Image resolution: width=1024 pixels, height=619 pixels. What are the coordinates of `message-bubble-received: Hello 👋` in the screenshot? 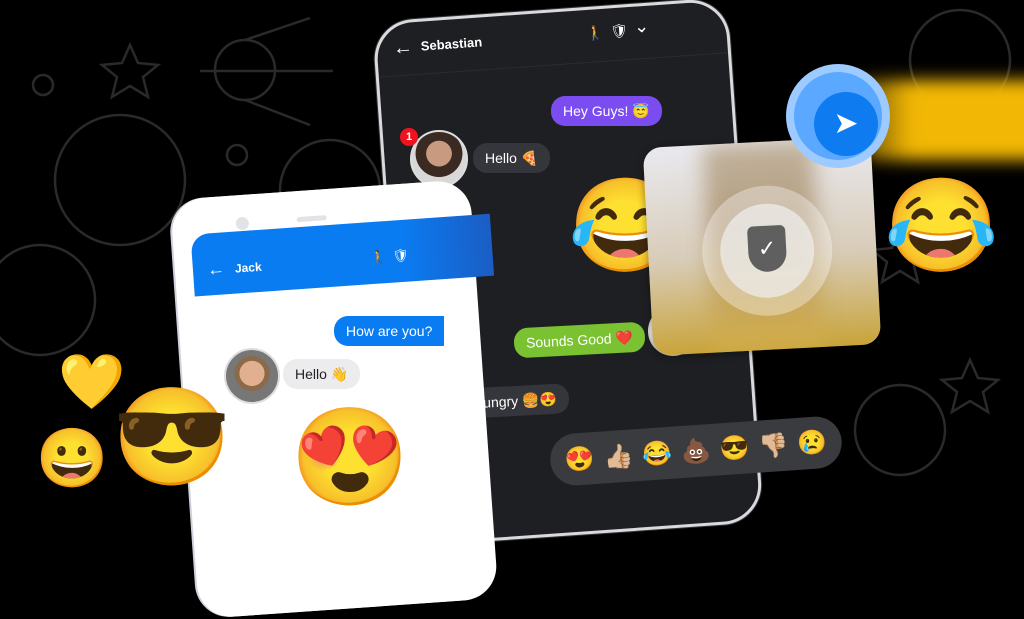 It's located at (322, 374).